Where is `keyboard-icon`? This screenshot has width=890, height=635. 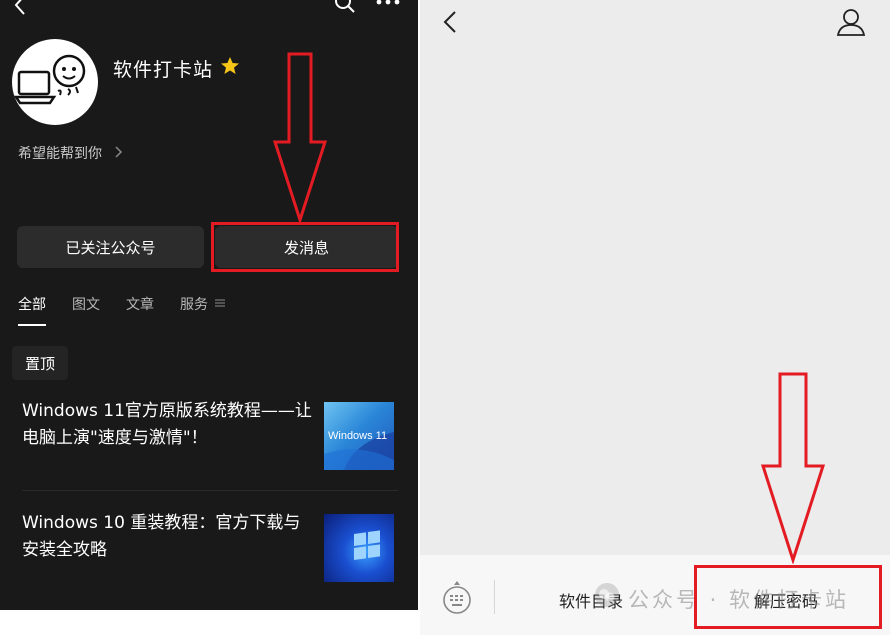 keyboard-icon is located at coordinates (457, 597).